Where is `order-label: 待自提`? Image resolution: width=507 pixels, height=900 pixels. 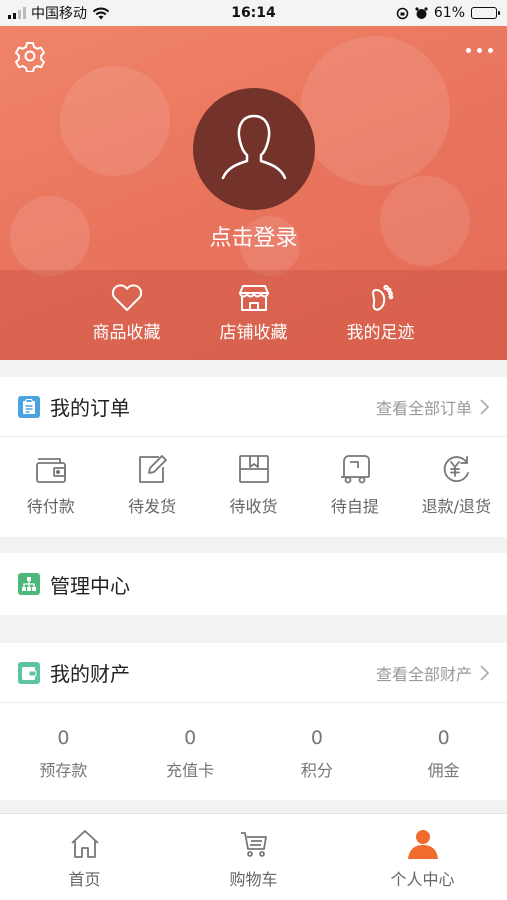
order-label: 待自提 is located at coordinates (354, 506).